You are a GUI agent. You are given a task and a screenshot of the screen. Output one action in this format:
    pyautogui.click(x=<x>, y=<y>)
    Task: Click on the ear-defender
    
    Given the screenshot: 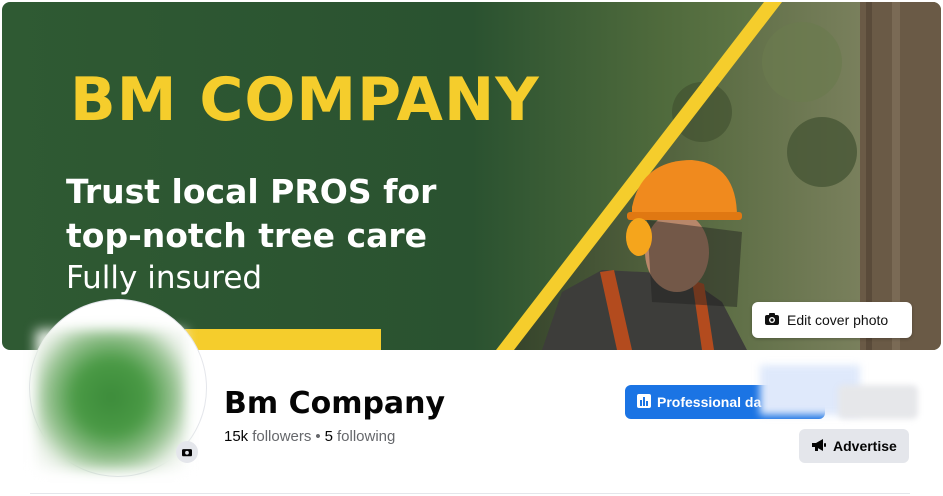 What is the action you would take?
    pyautogui.click(x=639, y=237)
    